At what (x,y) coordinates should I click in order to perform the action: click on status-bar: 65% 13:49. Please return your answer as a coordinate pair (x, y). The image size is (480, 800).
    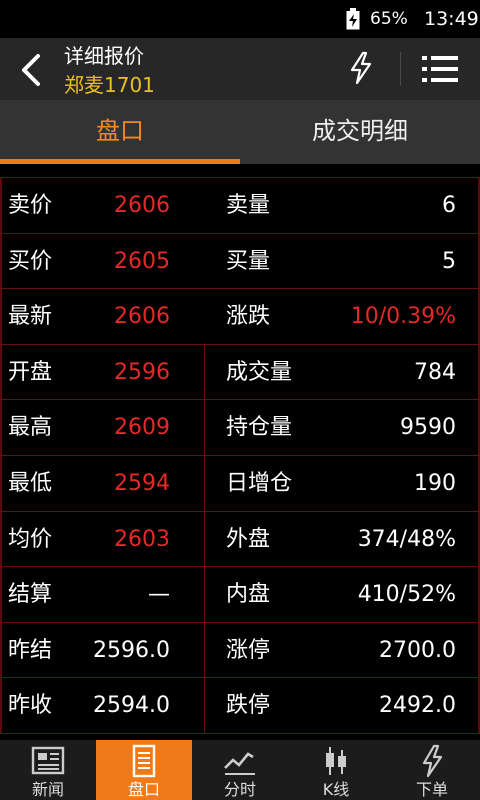
    Looking at the image, I should click on (240, 19).